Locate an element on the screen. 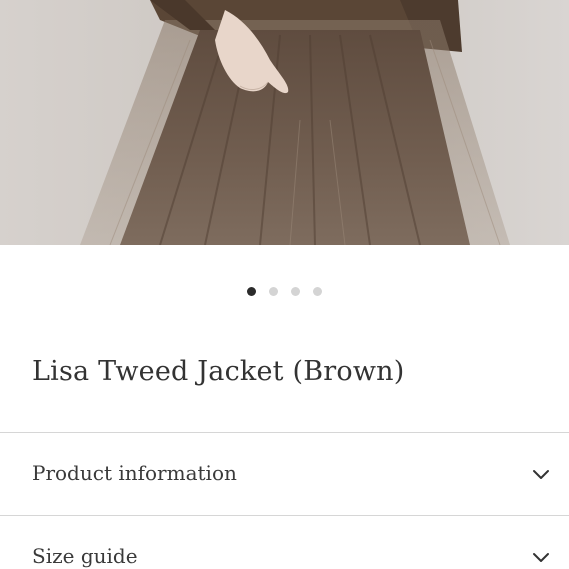 The image size is (569, 569). size-guide-accordion: Size guide is located at coordinates (284, 542).